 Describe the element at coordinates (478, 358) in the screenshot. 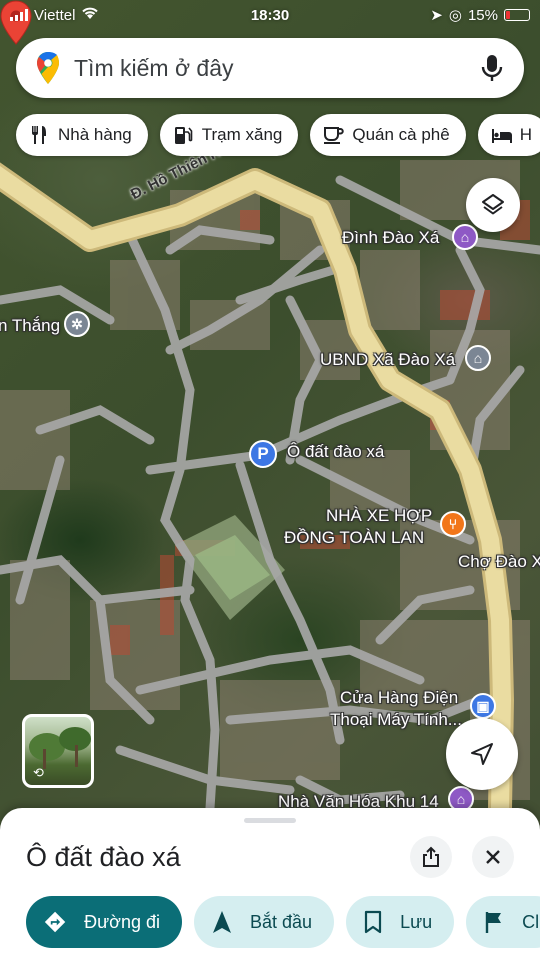

I see `government-building-icon: ⌂` at that location.